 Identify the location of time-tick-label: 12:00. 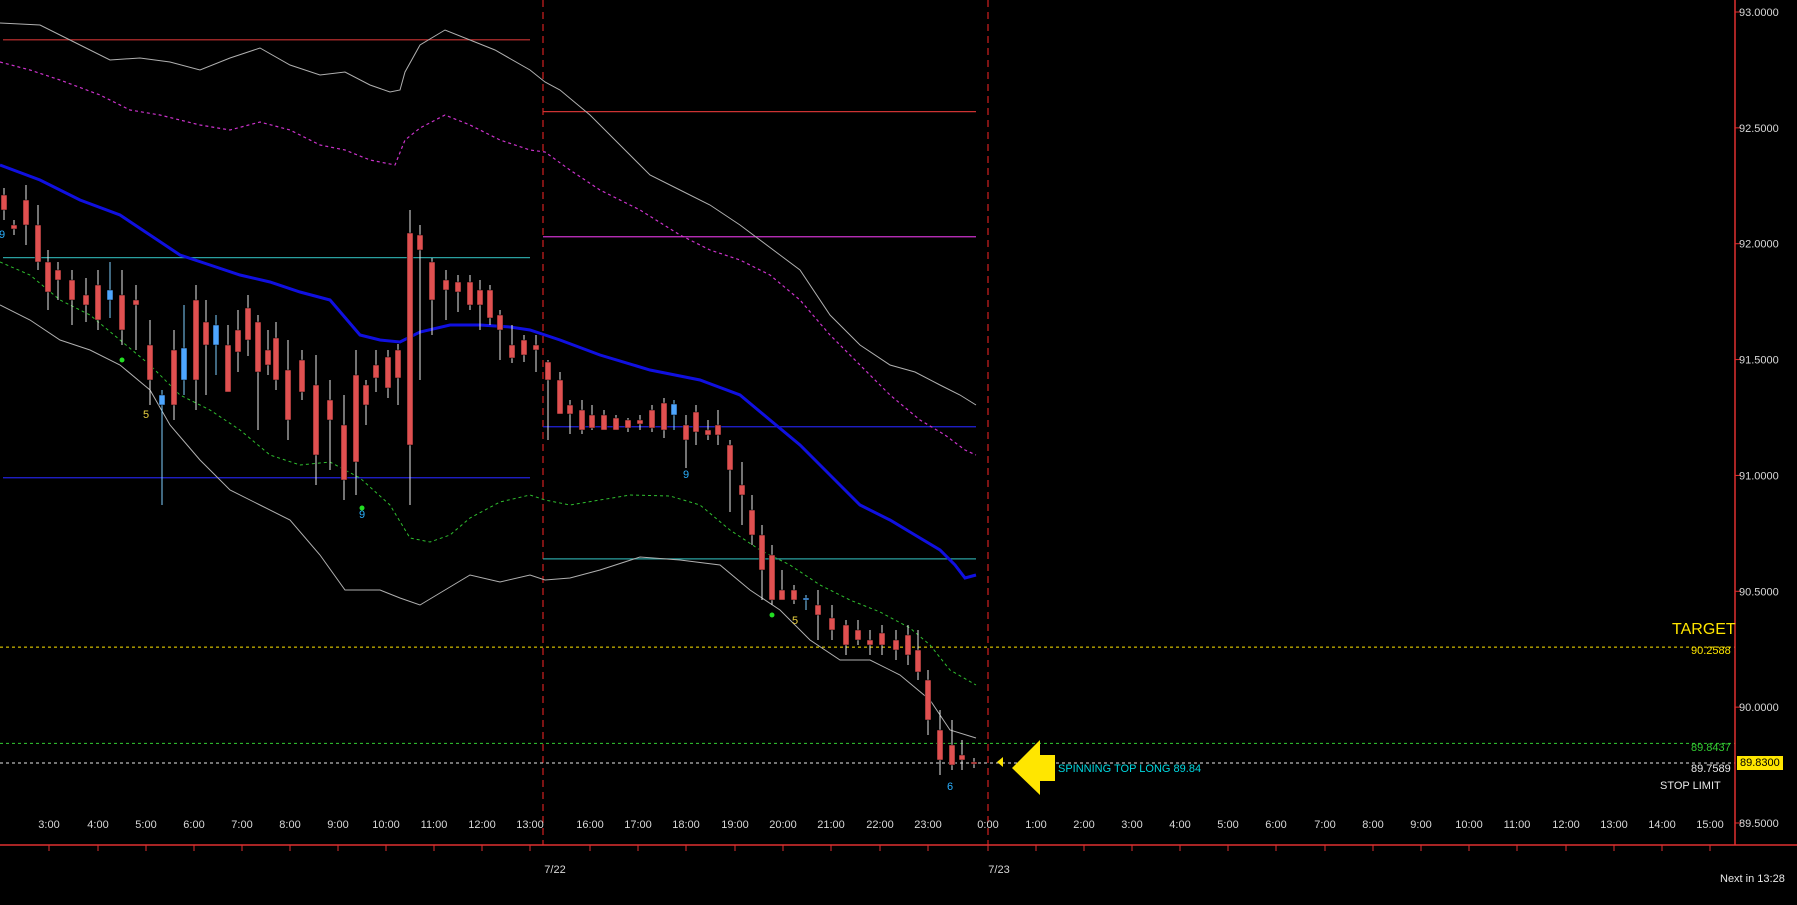
(1566, 825).